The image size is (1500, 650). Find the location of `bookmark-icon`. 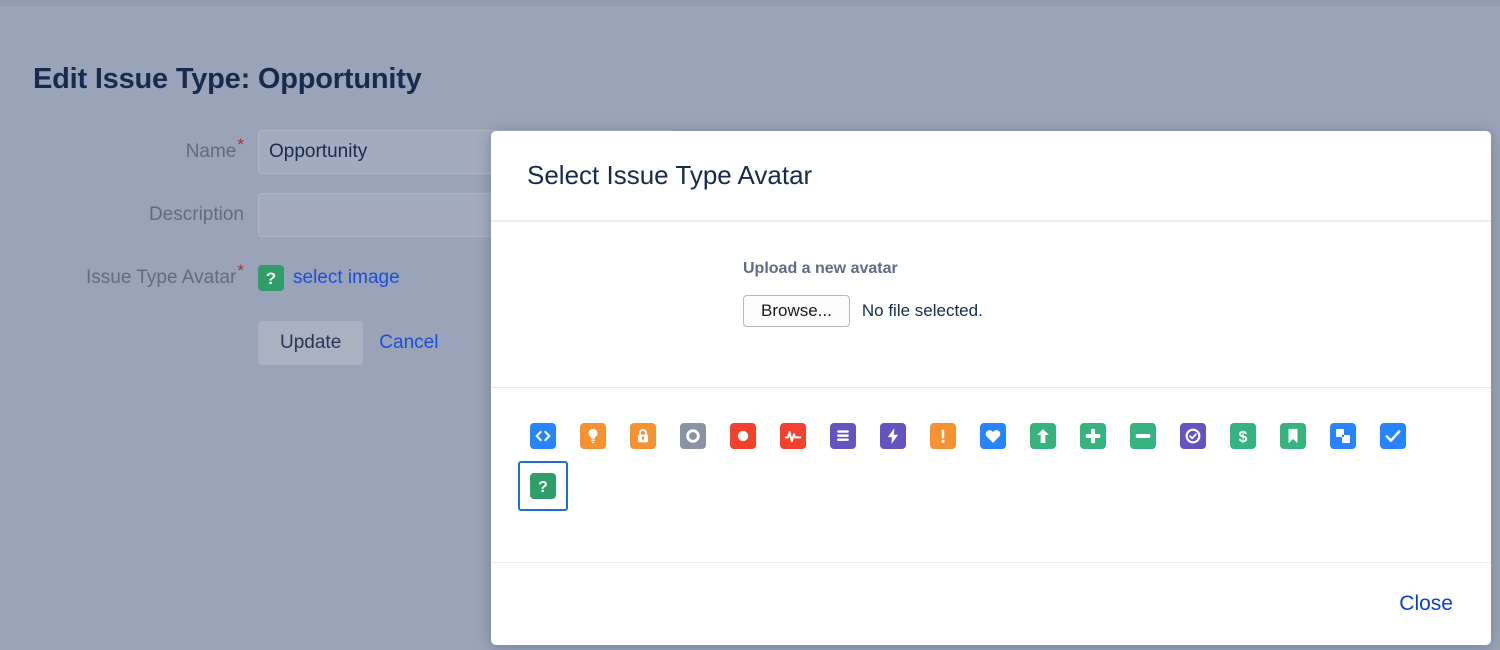

bookmark-icon is located at coordinates (1293, 436).